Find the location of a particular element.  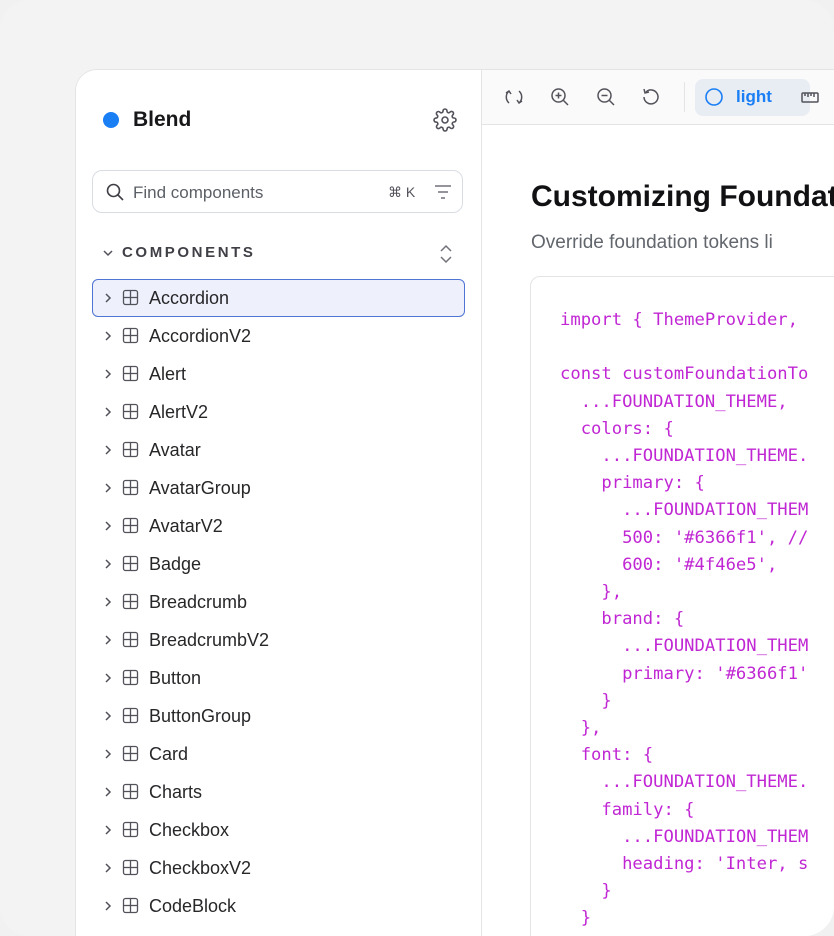

settings-gear-icon is located at coordinates (445, 120).